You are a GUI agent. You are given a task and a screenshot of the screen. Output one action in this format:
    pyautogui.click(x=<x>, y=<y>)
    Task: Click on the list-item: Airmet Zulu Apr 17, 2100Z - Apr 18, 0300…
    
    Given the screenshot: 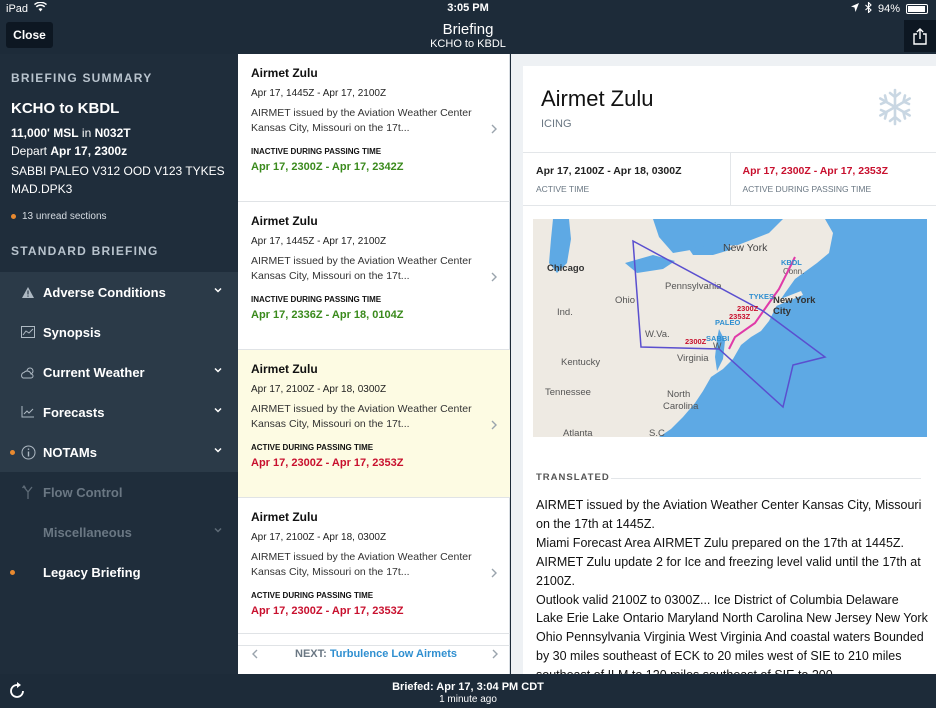 What is the action you would take?
    pyautogui.click(x=374, y=572)
    